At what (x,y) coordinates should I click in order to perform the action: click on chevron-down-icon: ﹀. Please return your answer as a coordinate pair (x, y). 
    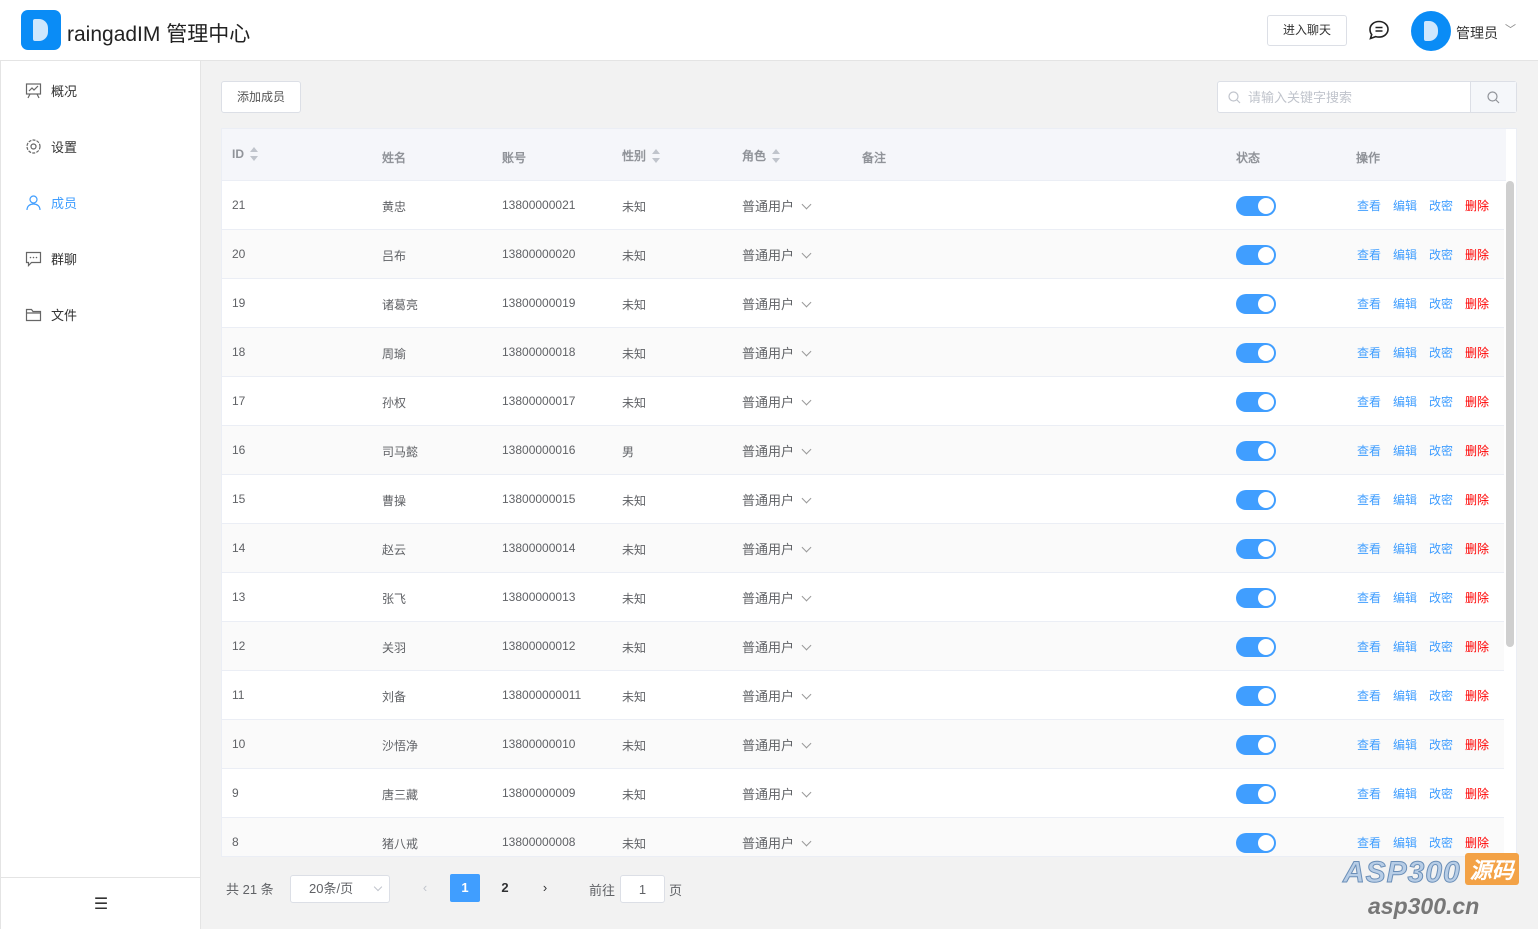
    Looking at the image, I should click on (1510, 29).